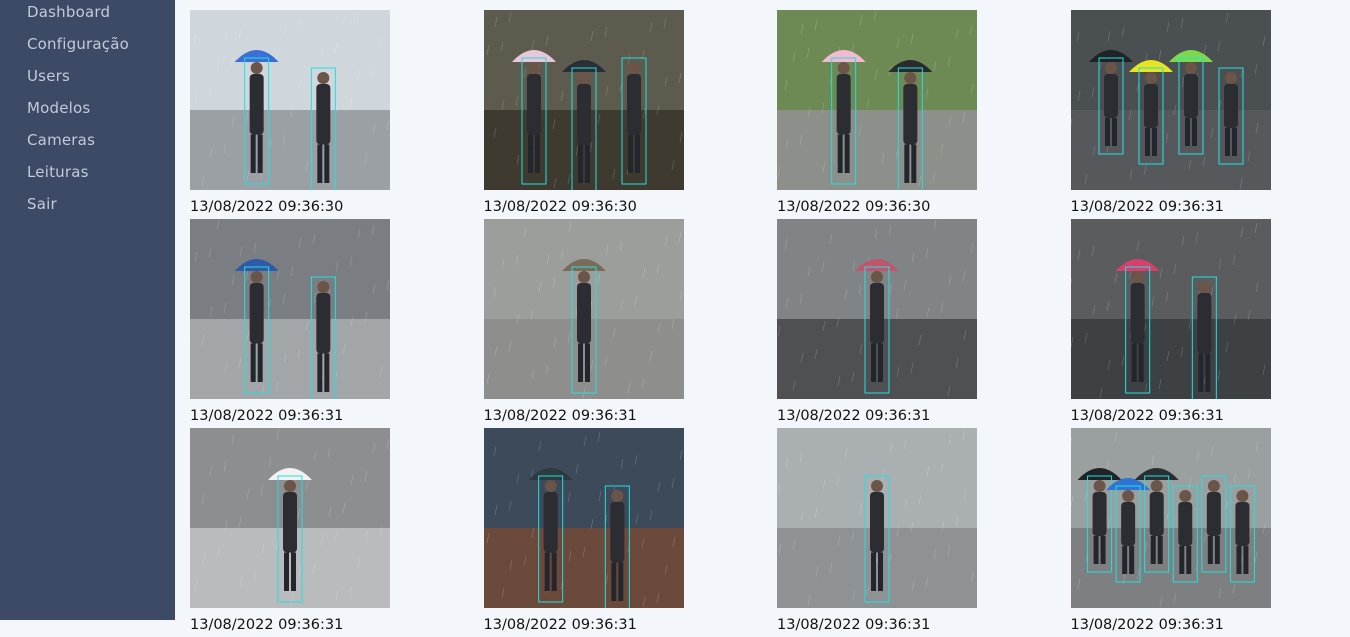  Describe the element at coordinates (78, 140) in the screenshot. I see `sidebar-item-cameras: Cameras` at that location.